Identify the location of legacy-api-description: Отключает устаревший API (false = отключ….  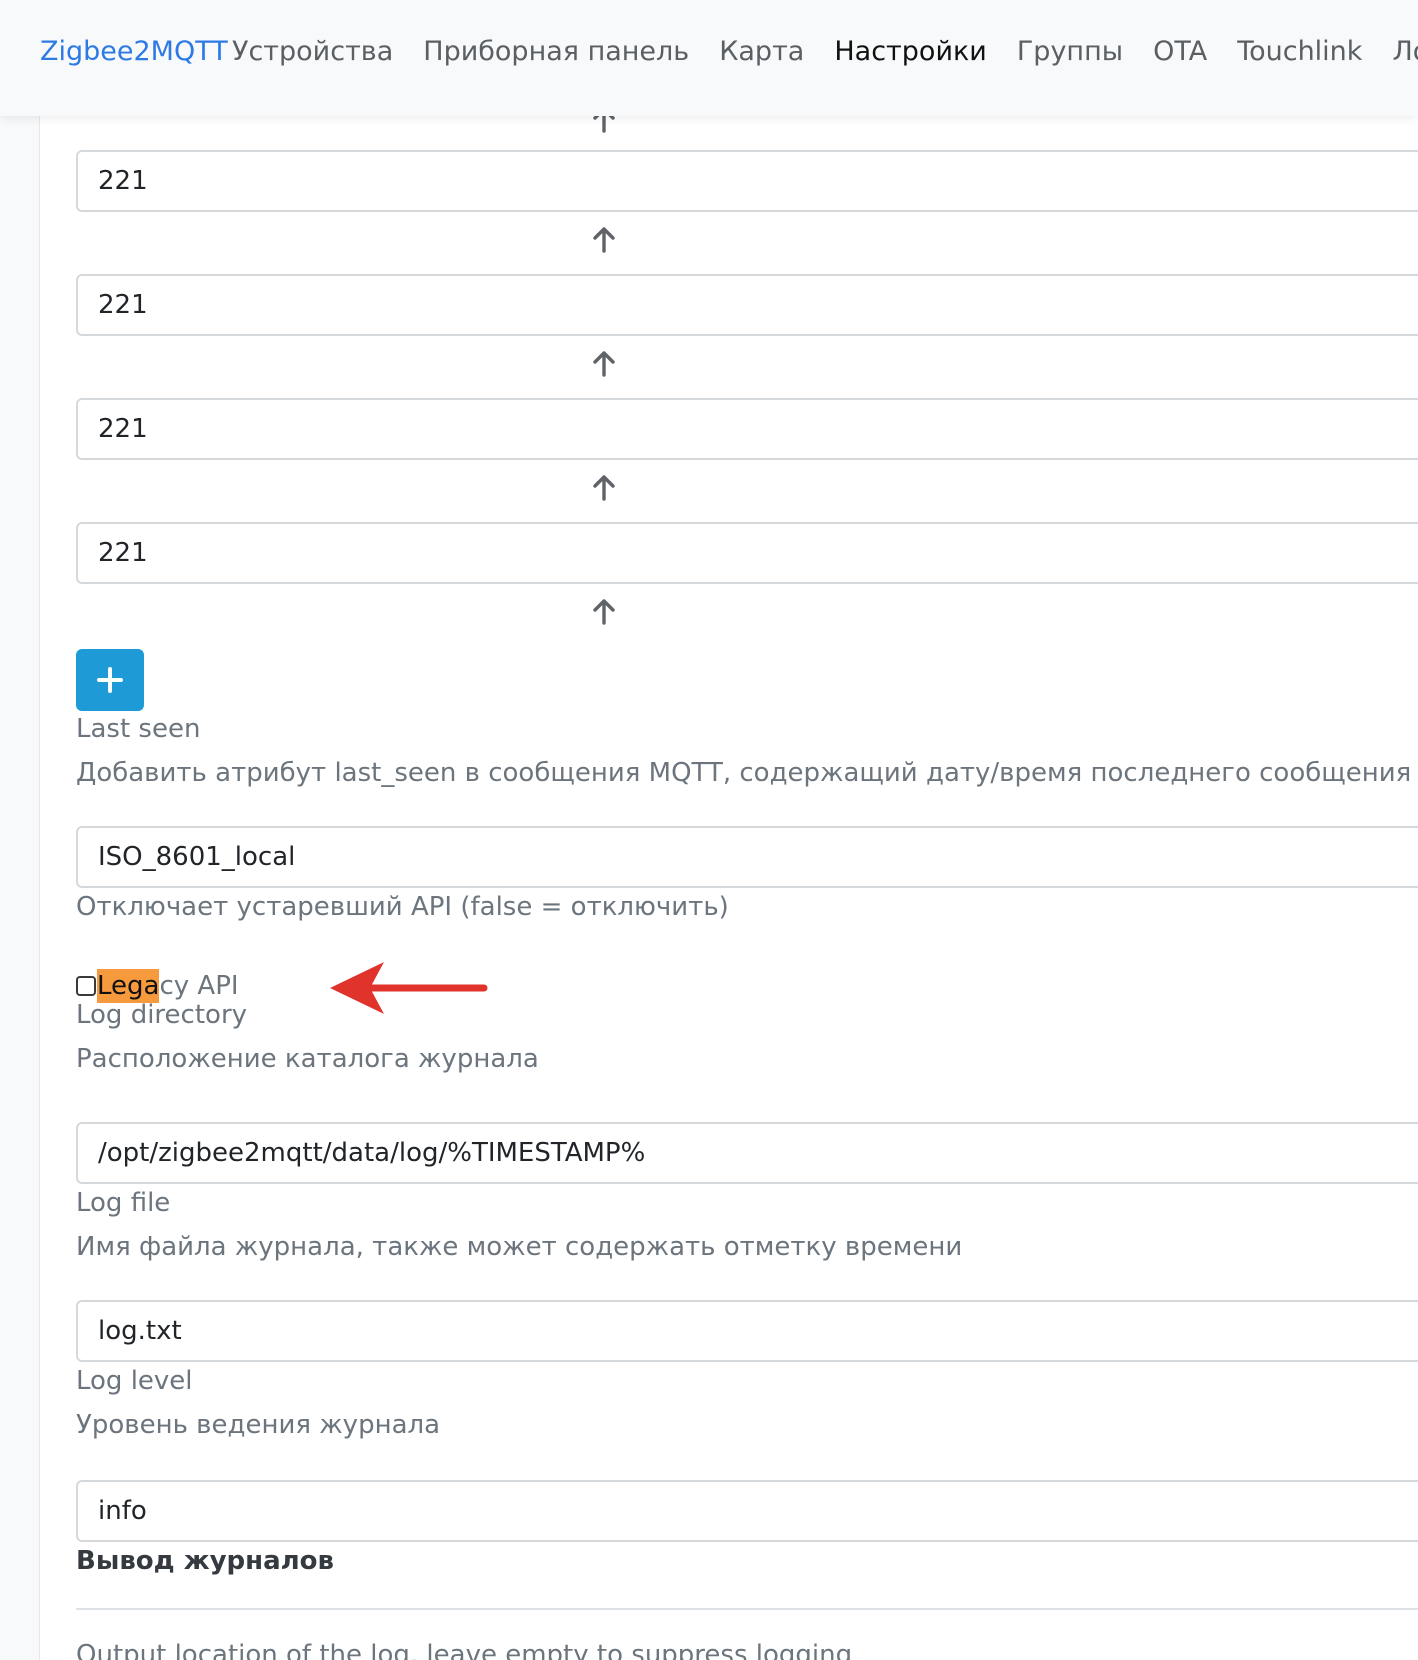
(402, 907).